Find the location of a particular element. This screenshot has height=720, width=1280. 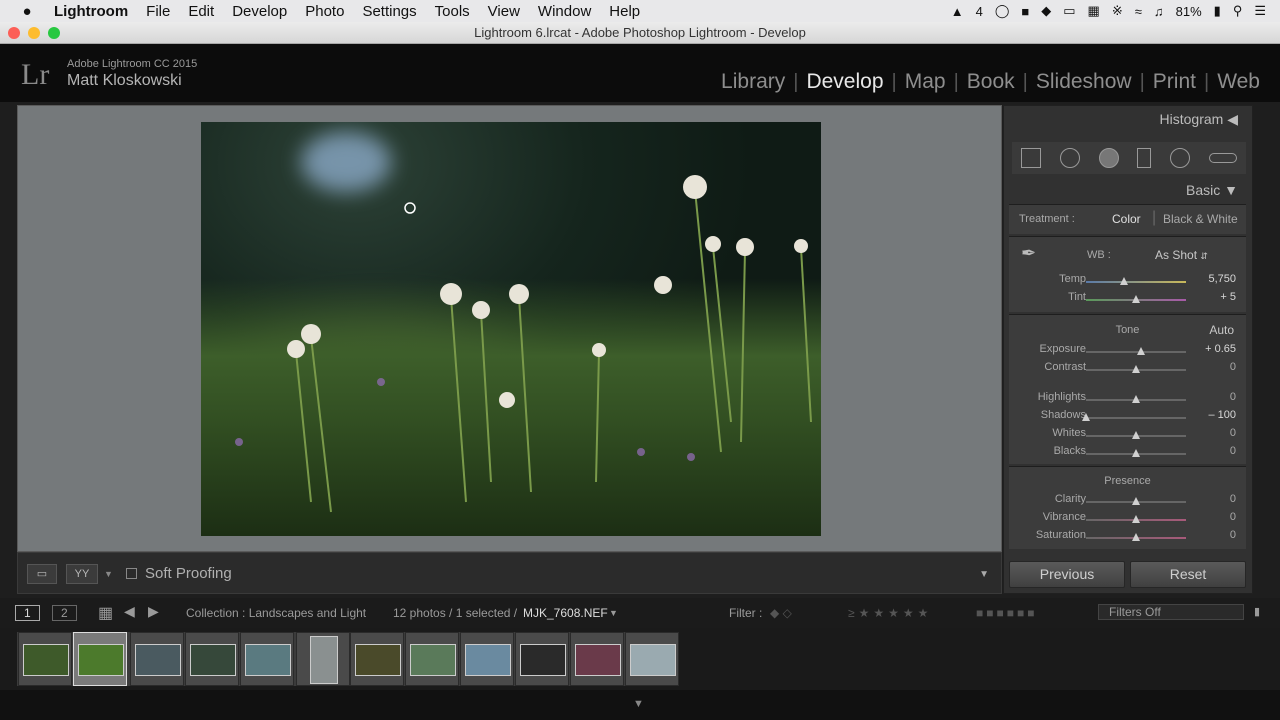

primary-display-button: 1 is located at coordinates (27, 613).